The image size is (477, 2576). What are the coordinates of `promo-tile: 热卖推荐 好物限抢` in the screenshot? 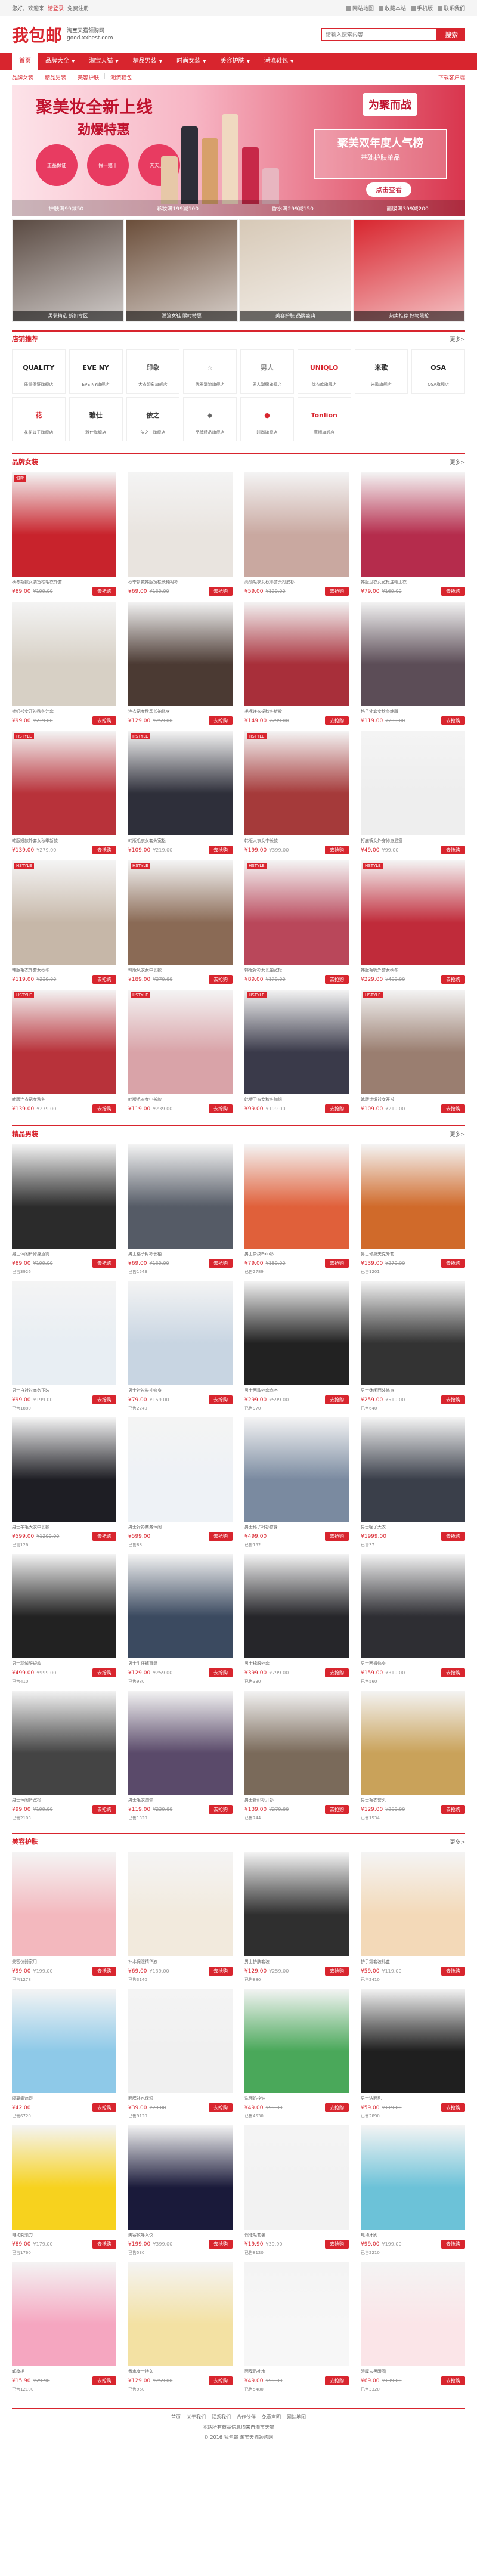 It's located at (408, 271).